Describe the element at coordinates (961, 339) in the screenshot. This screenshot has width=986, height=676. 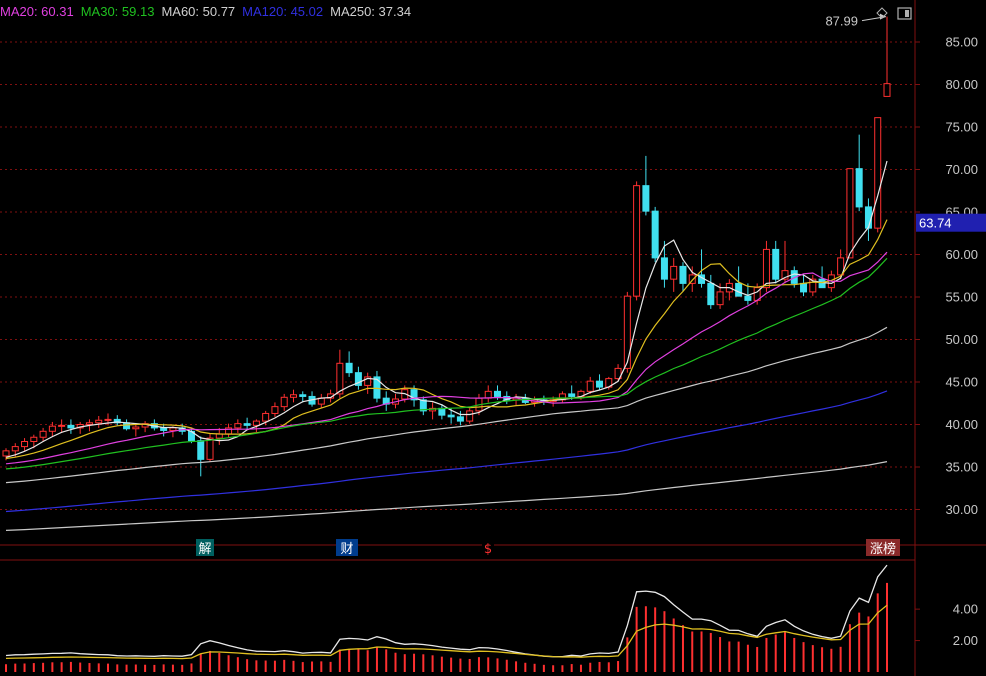
I see `y-tick-label-4: 50.00` at that location.